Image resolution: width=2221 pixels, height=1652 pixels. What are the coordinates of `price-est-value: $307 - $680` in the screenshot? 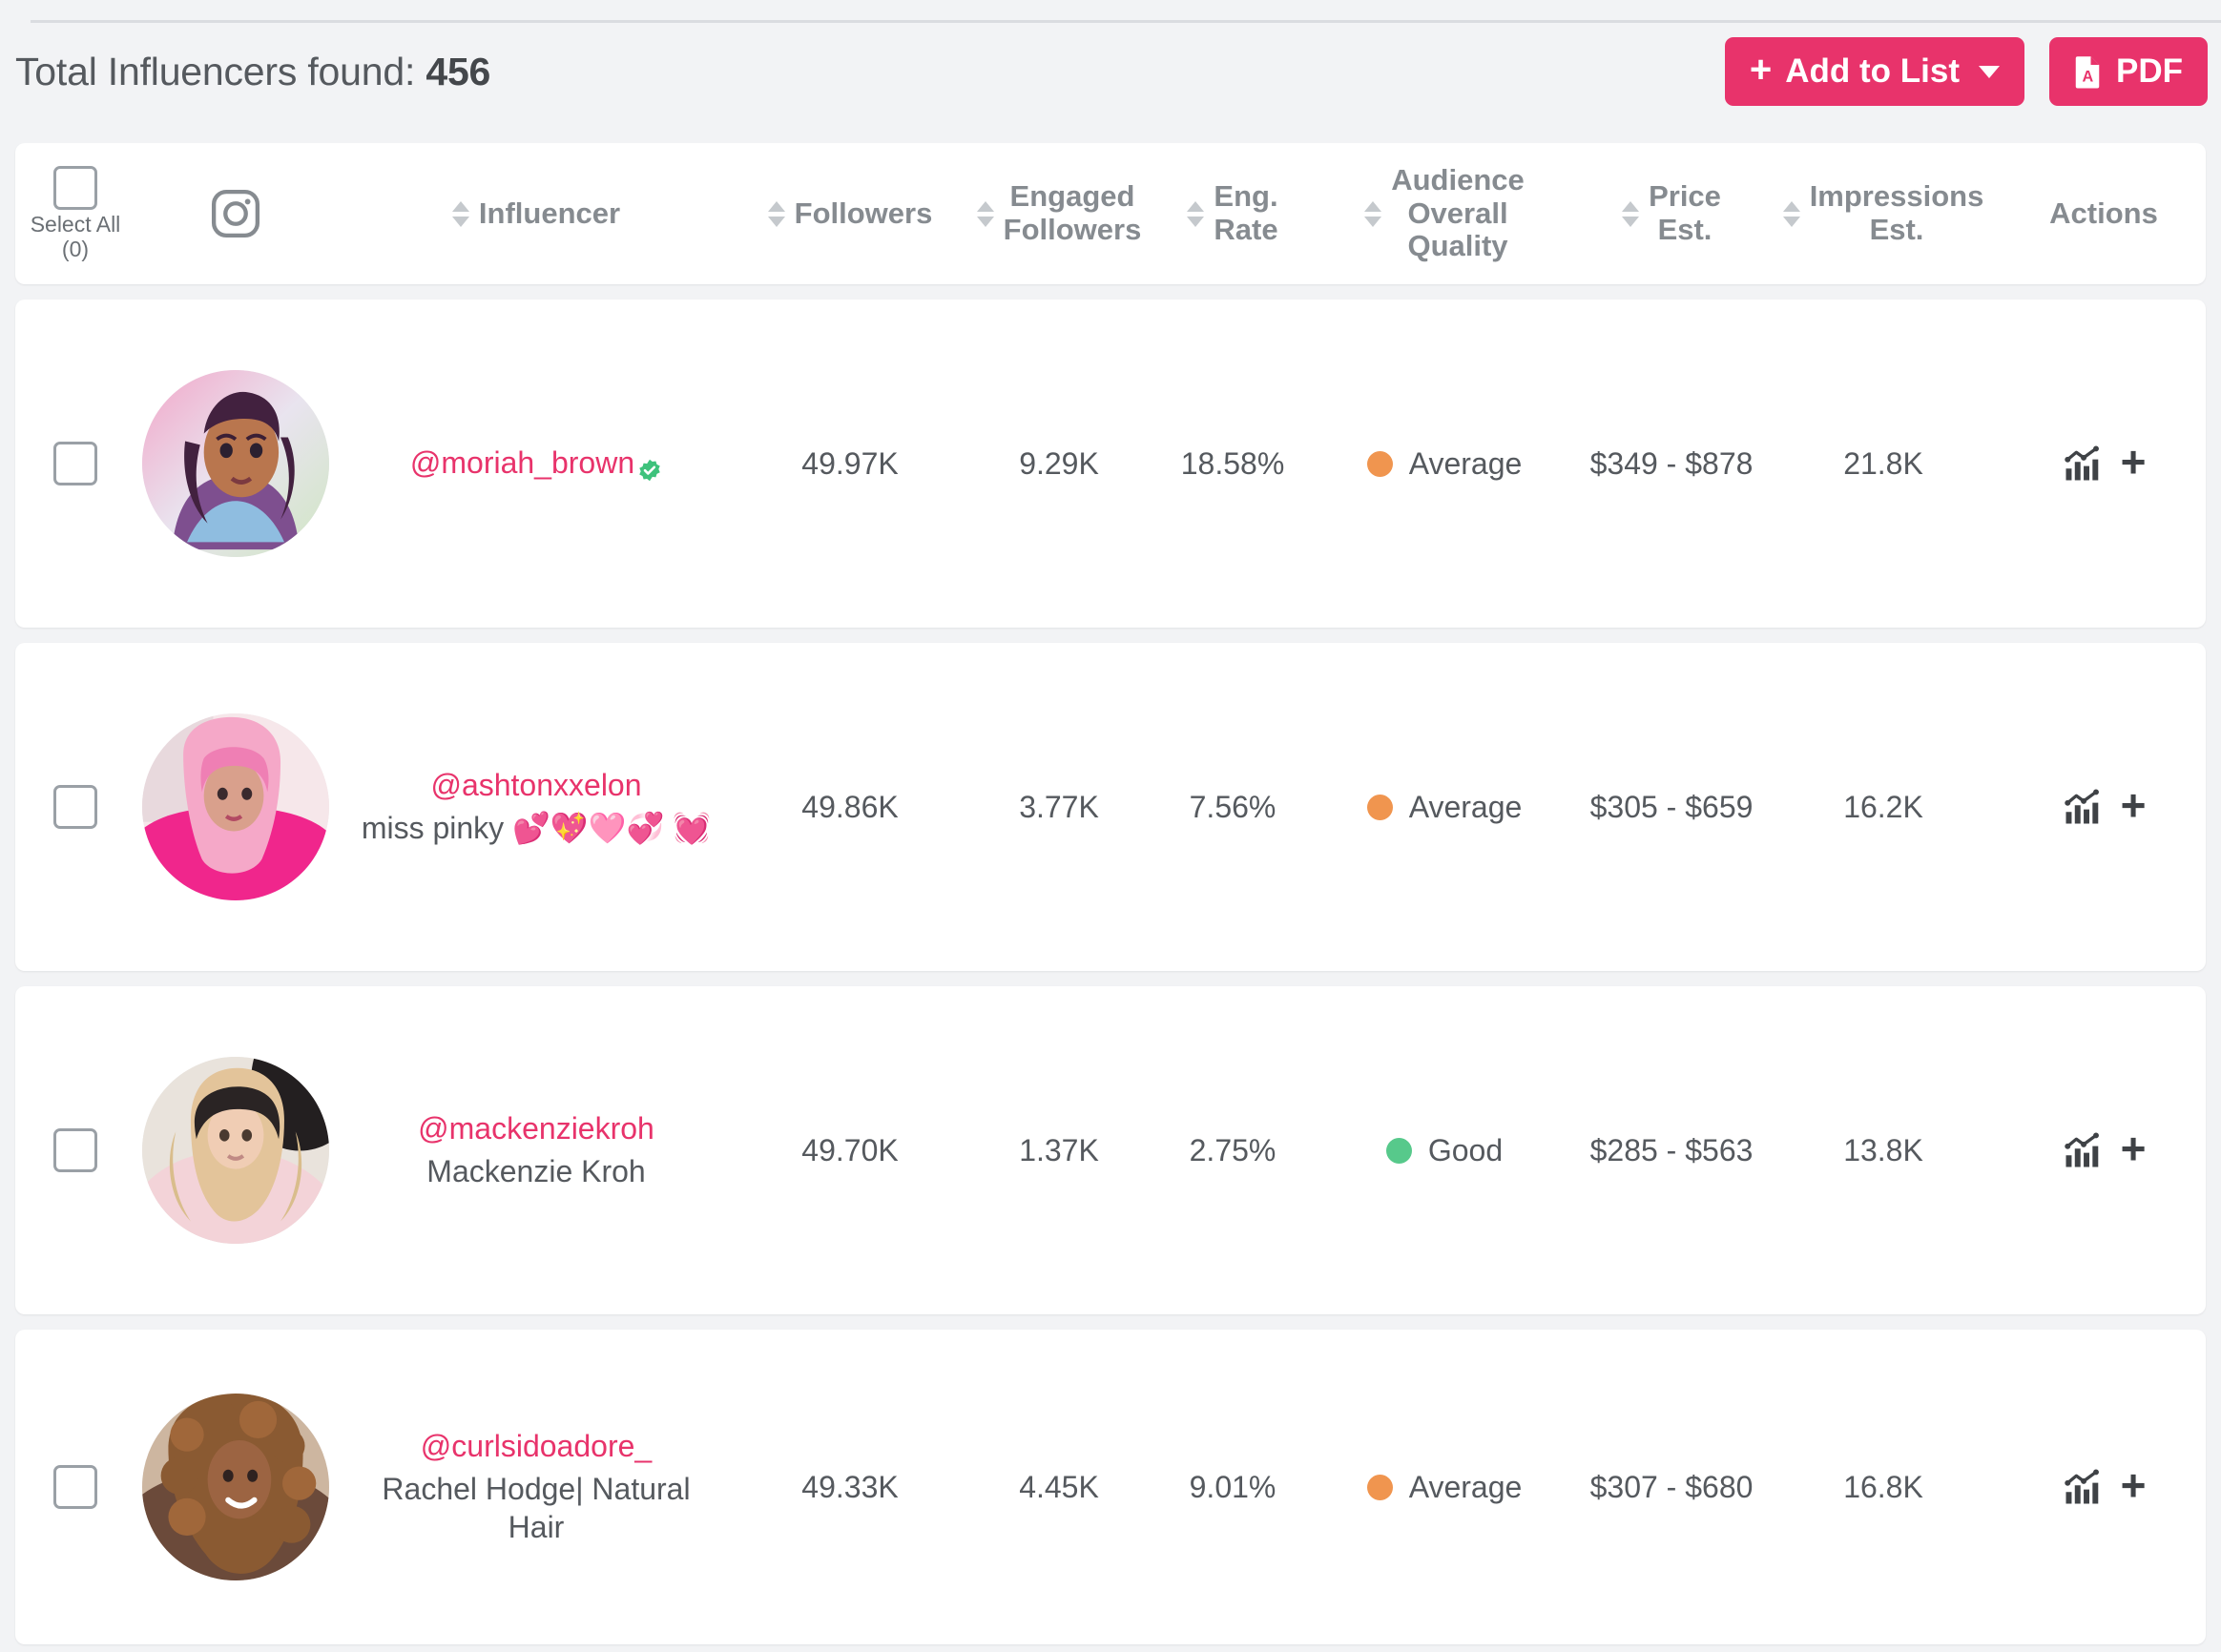 It's located at (1672, 1487).